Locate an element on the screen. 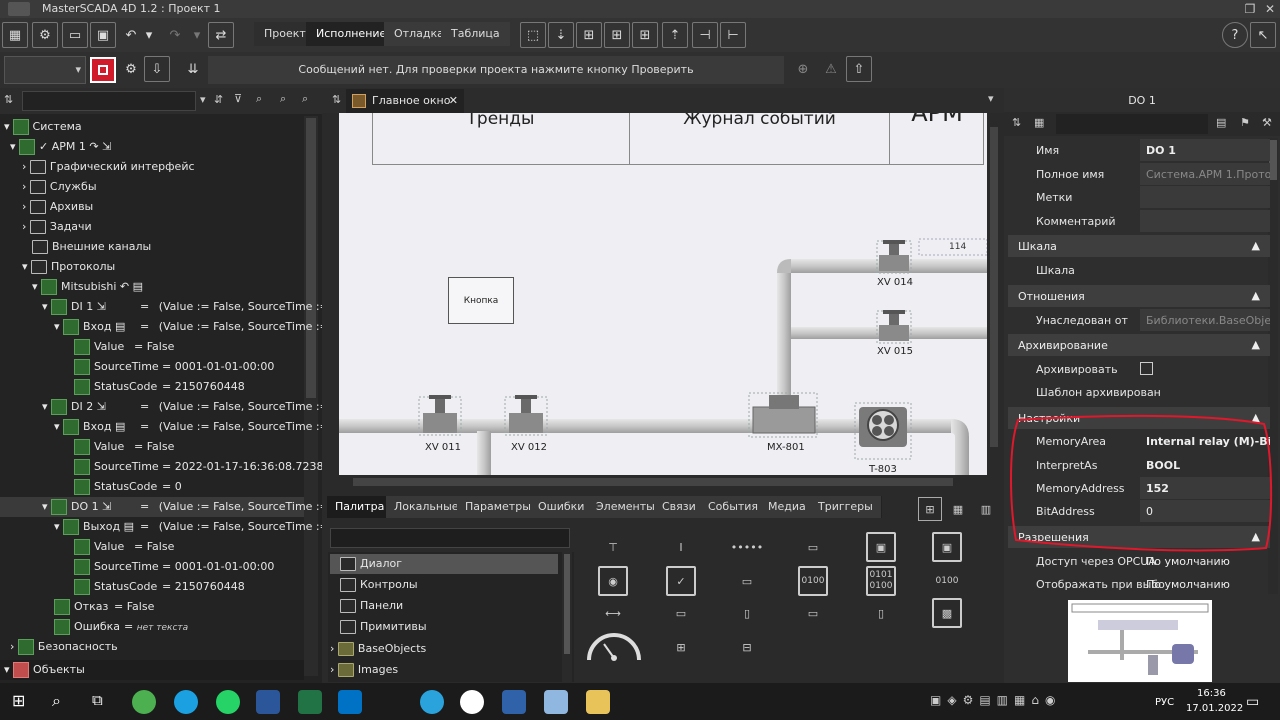 This screenshot has height=720, width=1280. prop-tags-field is located at coordinates (1205, 197).